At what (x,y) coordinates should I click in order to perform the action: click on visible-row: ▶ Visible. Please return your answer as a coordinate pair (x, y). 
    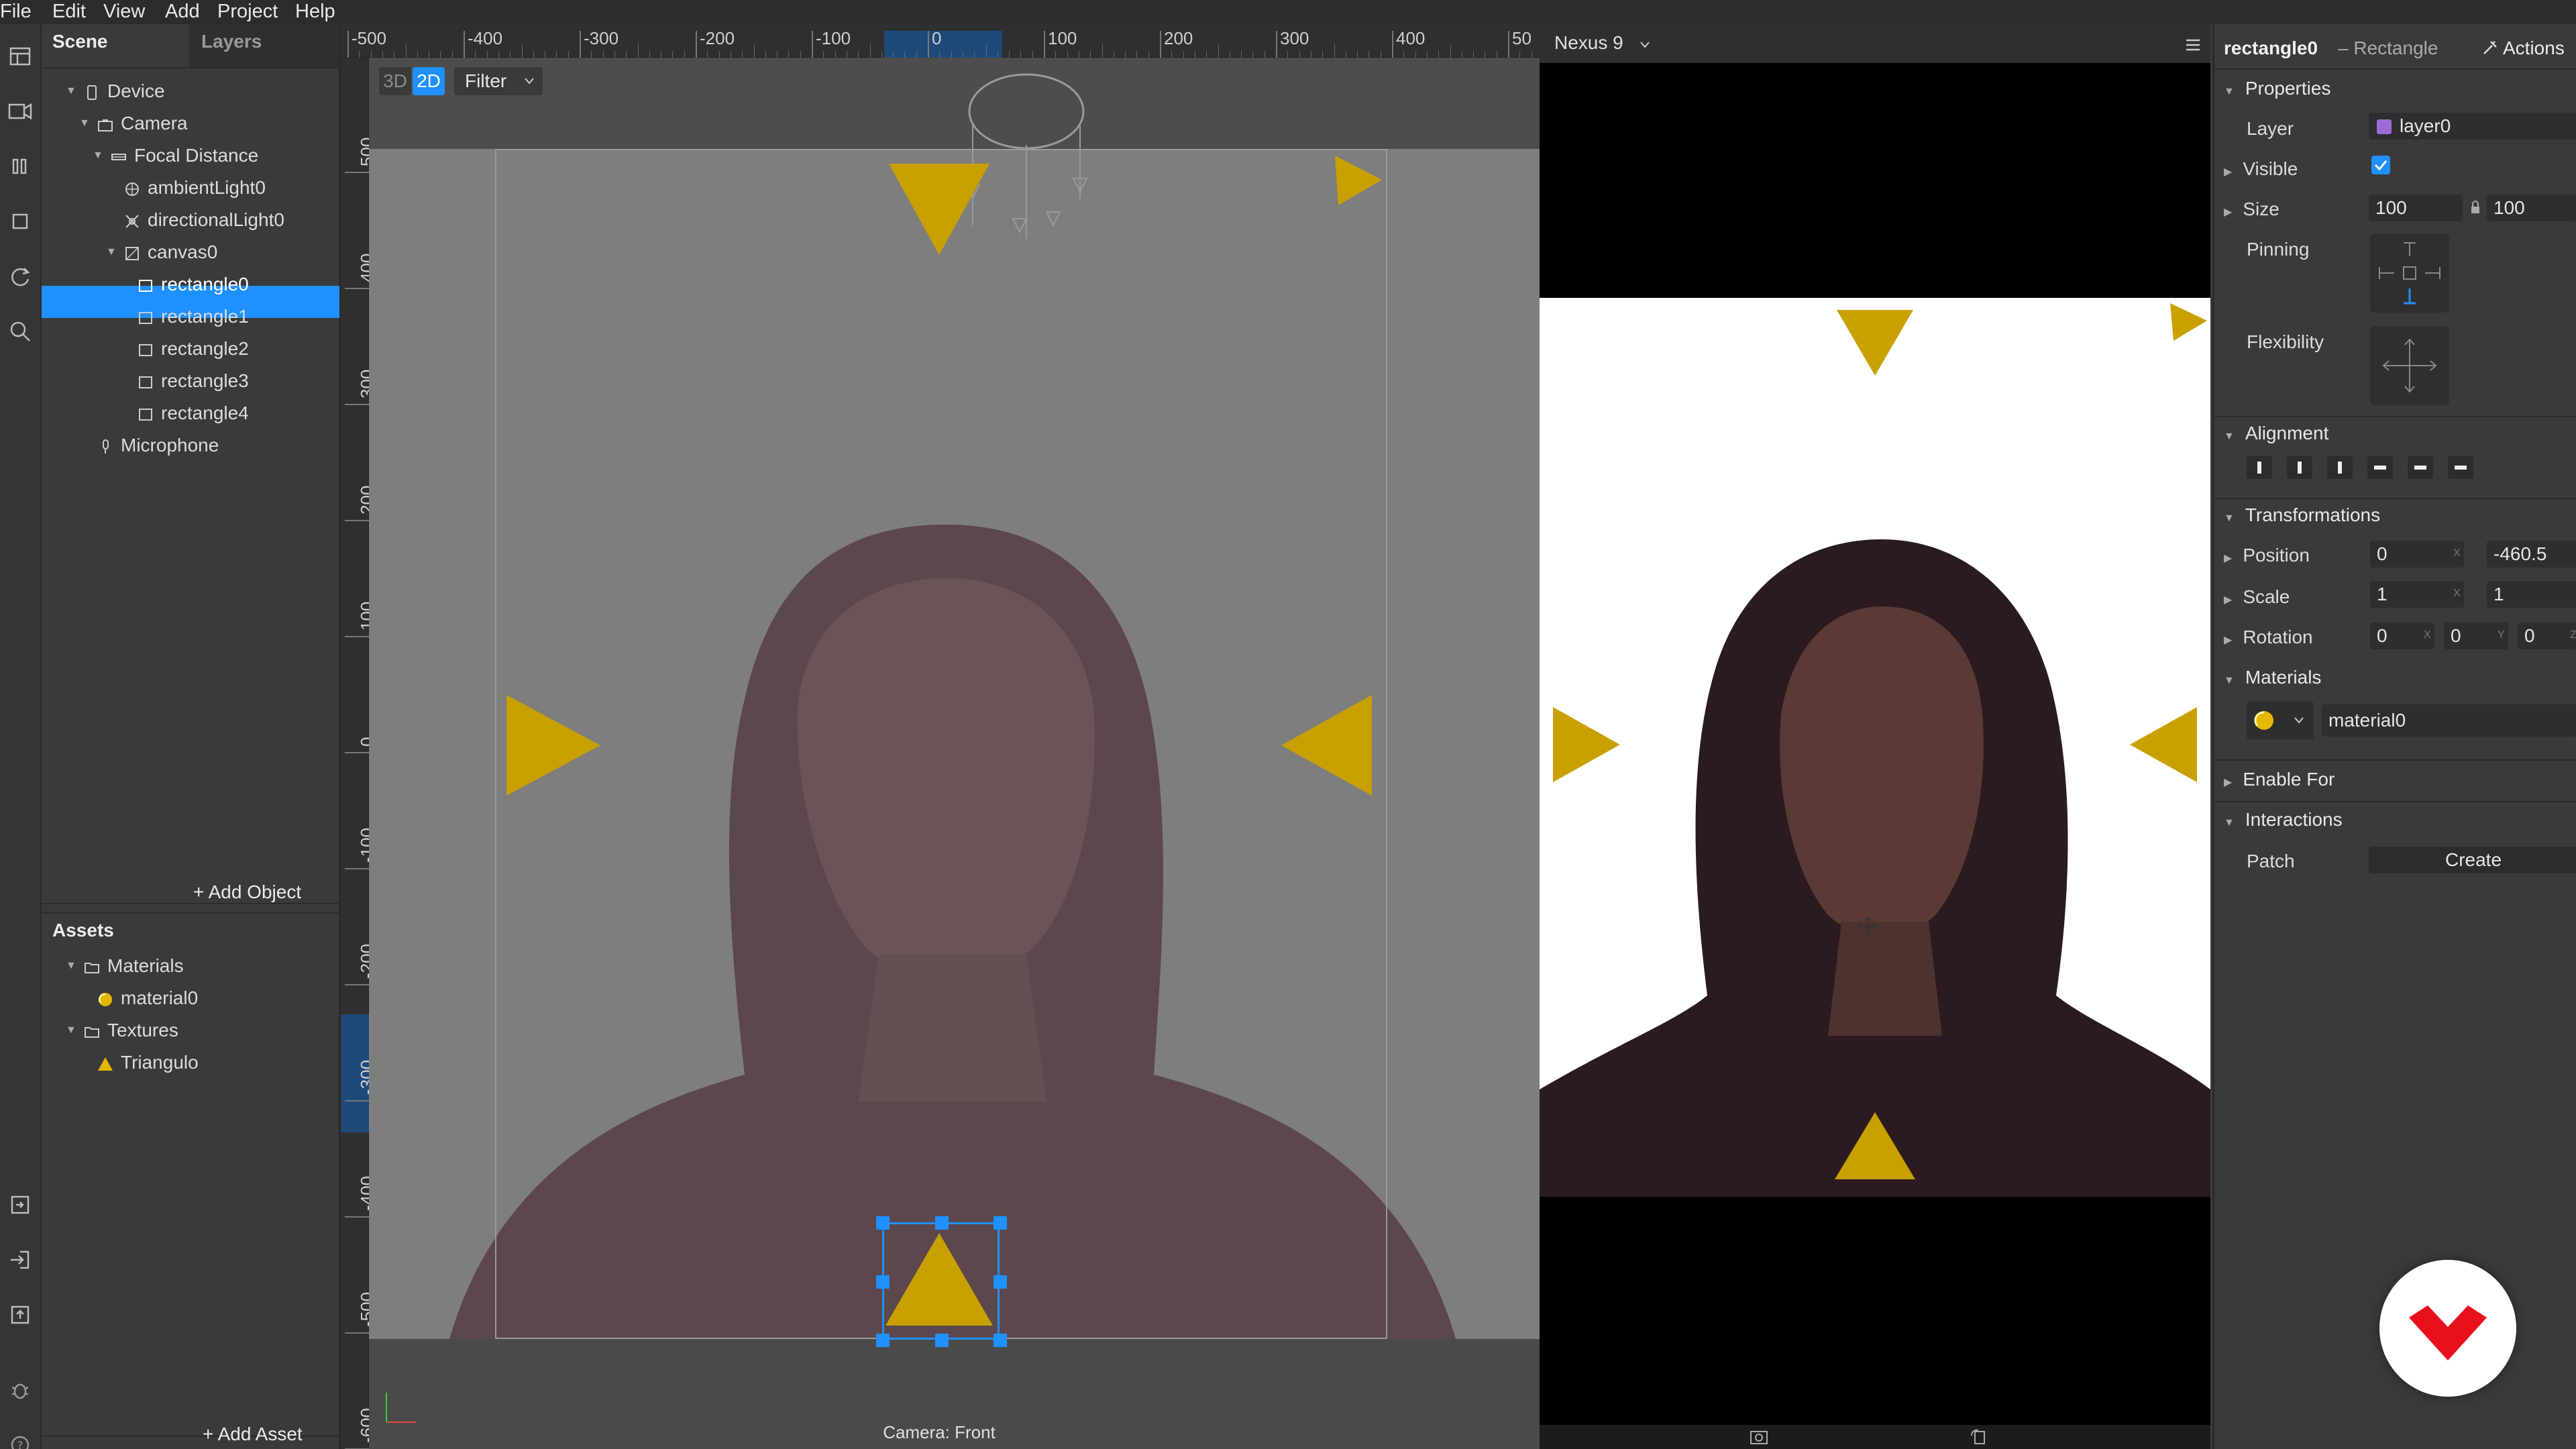
    Looking at the image, I should click on (2261, 168).